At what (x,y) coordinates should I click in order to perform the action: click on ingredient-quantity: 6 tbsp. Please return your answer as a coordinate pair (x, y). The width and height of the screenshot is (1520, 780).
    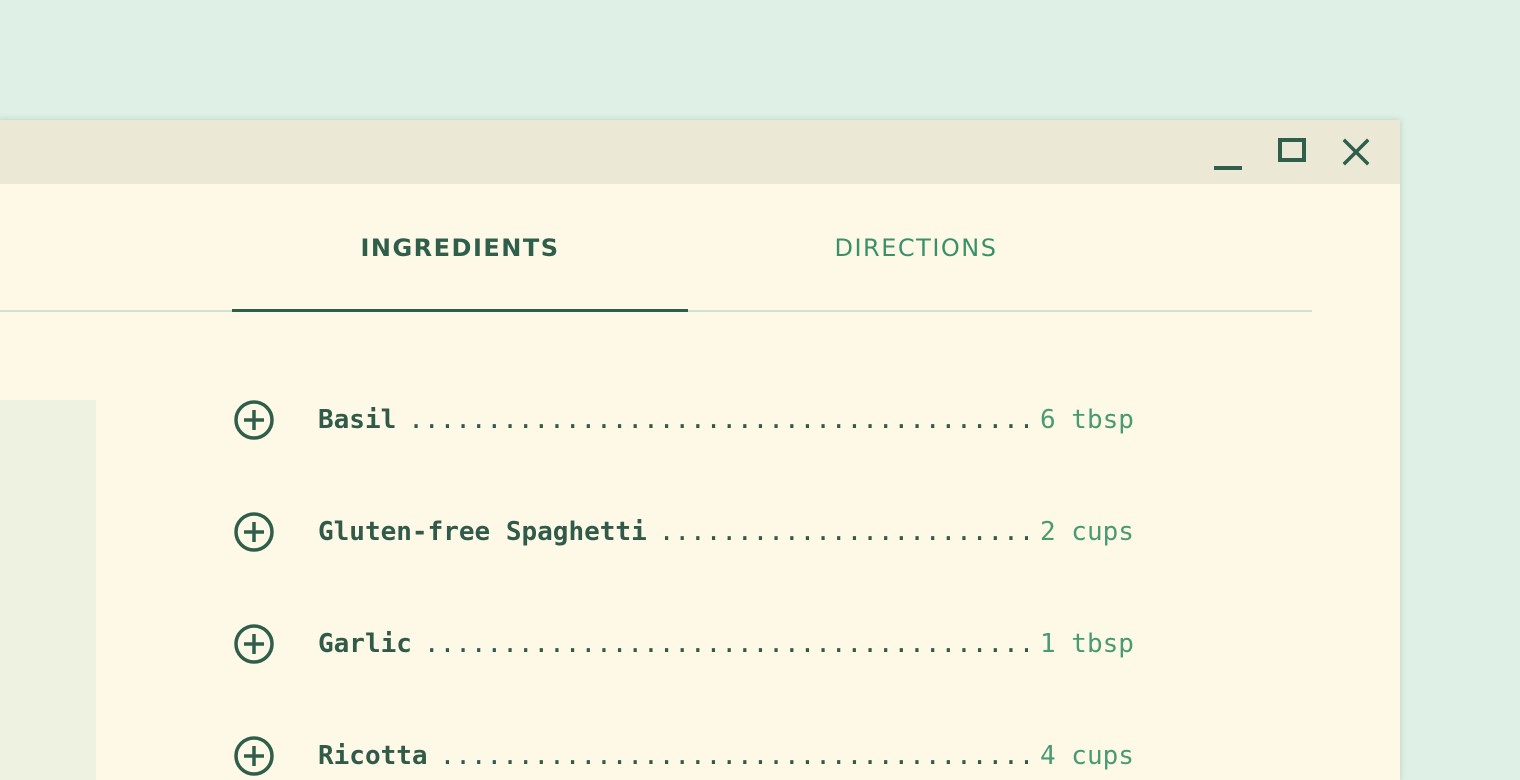
    Looking at the image, I should click on (1087, 420).